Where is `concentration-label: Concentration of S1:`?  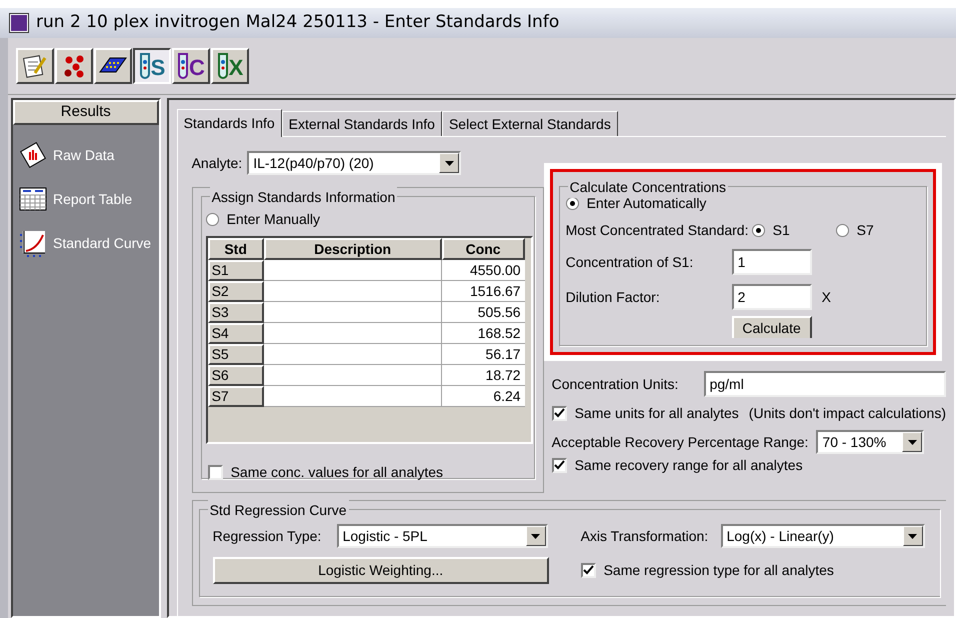
concentration-label: Concentration of S1: is located at coordinates (630, 262).